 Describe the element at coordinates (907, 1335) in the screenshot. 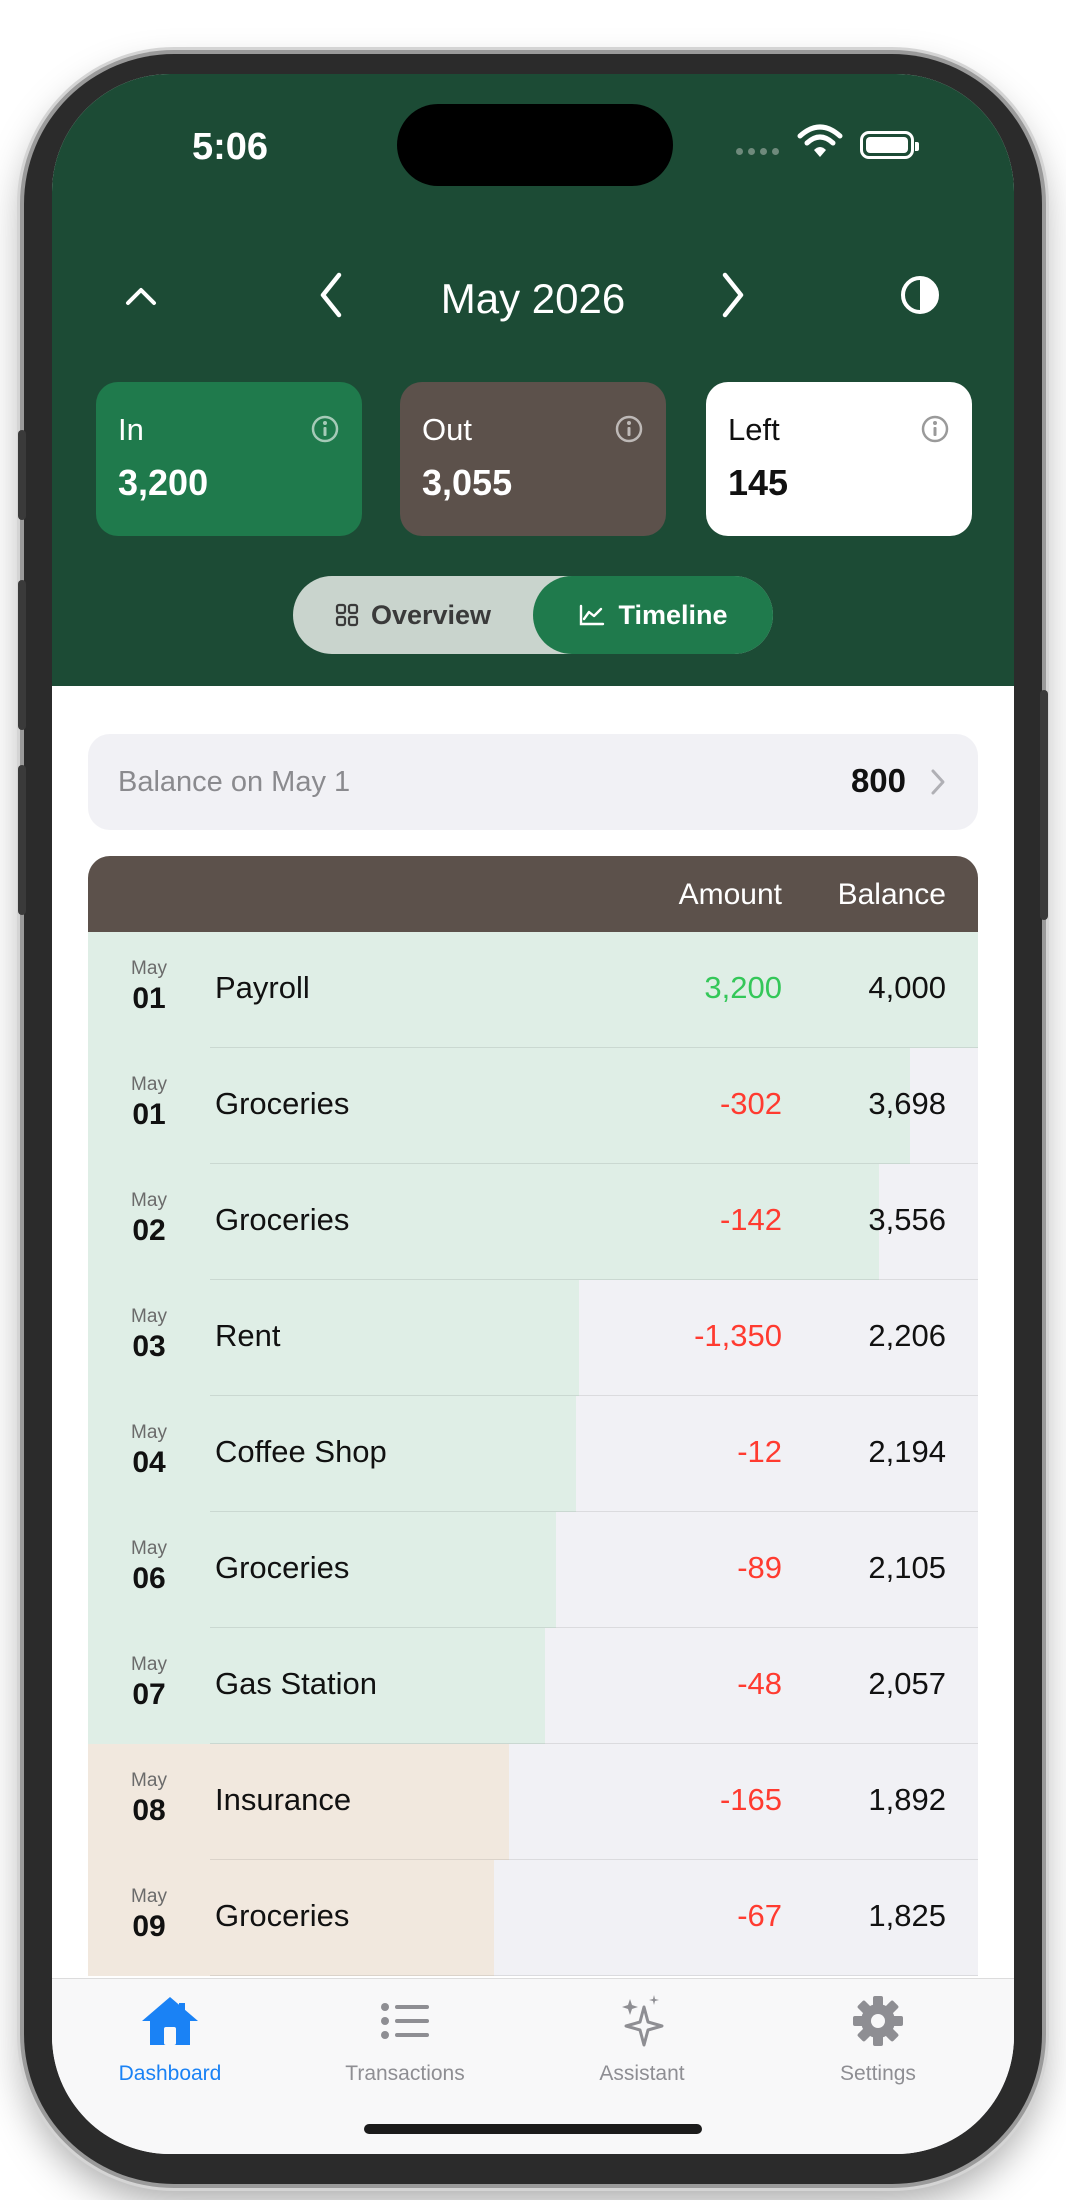

I see `row-balance: 2,206` at that location.